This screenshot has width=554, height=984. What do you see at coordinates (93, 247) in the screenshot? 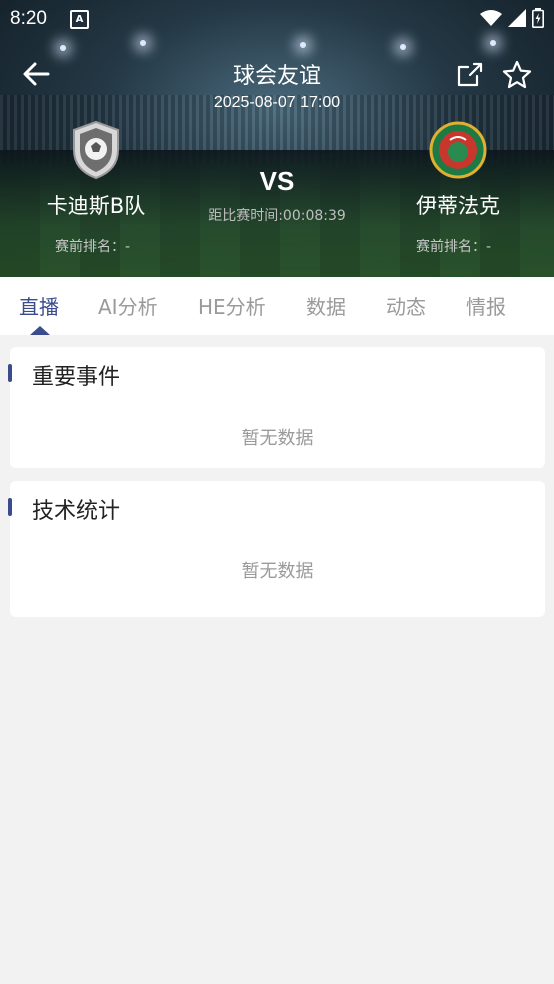
I see `home-team-rank: 赛前排名：-` at bounding box center [93, 247].